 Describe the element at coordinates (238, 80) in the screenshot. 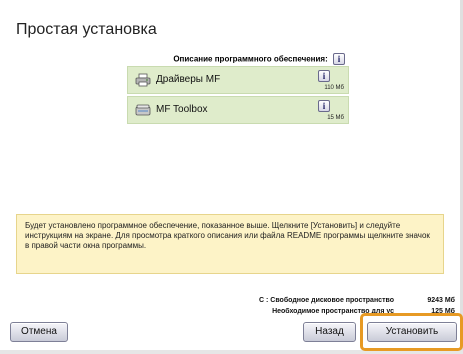

I see `software-item-mf-drivers: Драйверы MF i 110 Мб` at that location.